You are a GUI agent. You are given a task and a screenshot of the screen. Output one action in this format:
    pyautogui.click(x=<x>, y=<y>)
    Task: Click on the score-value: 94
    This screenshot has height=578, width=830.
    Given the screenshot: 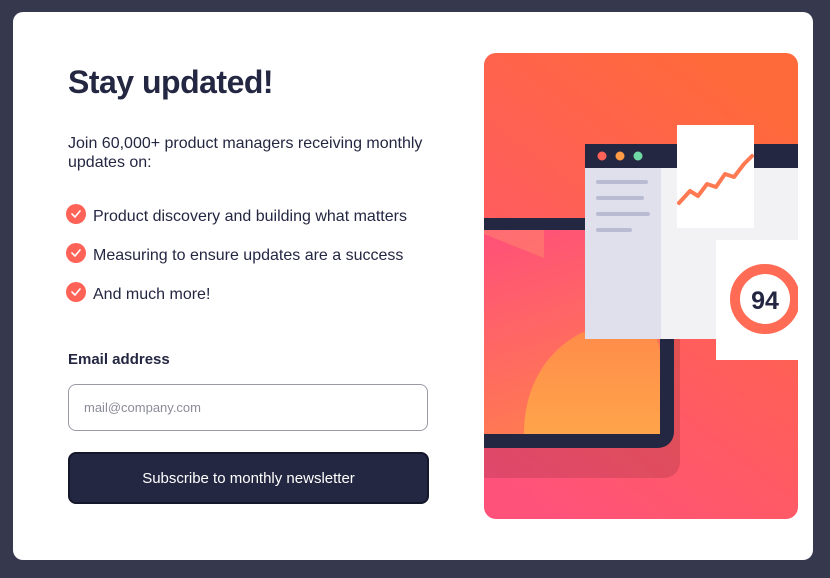 What is the action you would take?
    pyautogui.click(x=765, y=301)
    